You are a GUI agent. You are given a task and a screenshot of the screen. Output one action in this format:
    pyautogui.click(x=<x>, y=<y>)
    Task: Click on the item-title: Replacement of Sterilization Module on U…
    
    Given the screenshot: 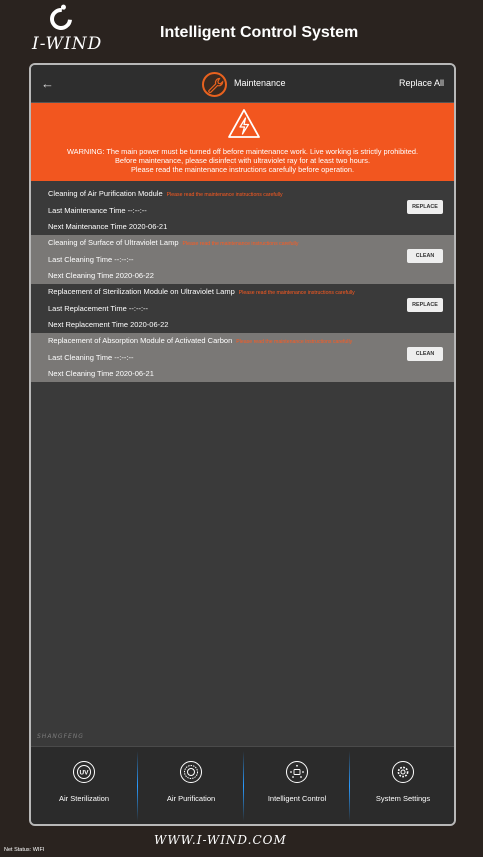 What is the action you would take?
    pyautogui.click(x=141, y=291)
    